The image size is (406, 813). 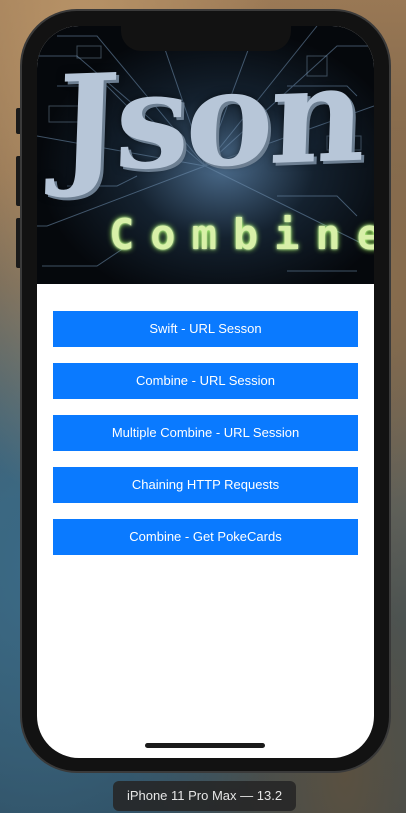 What do you see at coordinates (205, 329) in the screenshot?
I see `swift-url-session-button: Swift - URL Sesson` at bounding box center [205, 329].